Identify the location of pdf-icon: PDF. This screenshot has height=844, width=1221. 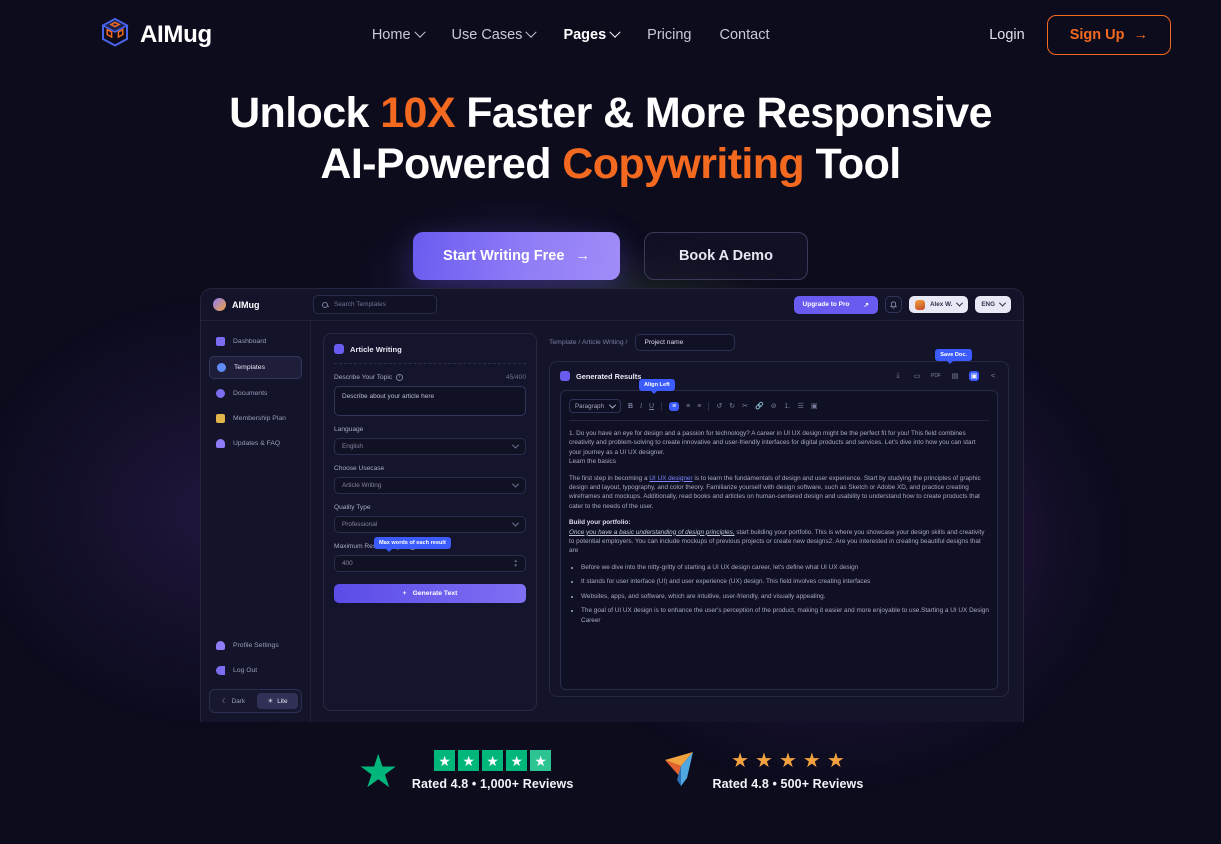
(936, 376).